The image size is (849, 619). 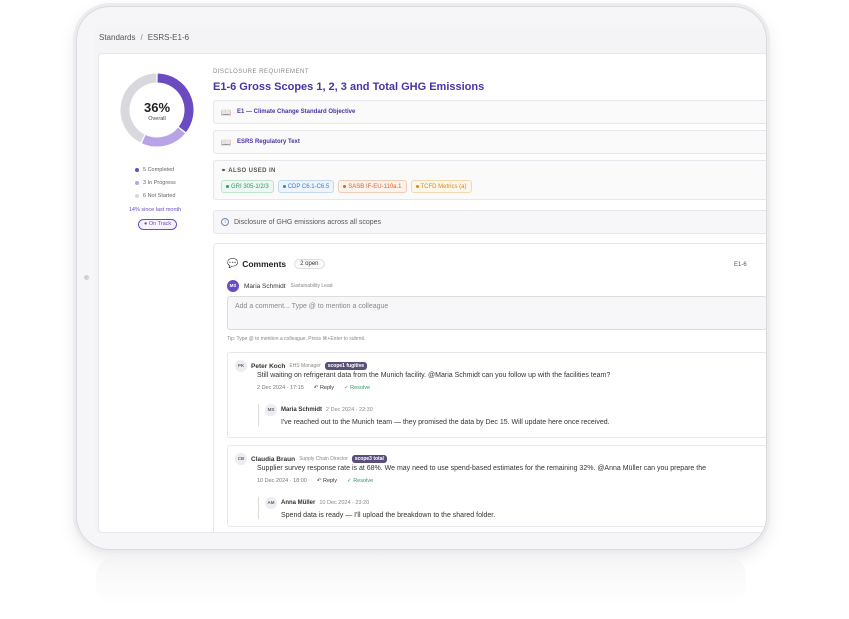 I want to click on also-used-in-label: ⚭ ALSO USED IN, so click(x=248, y=171).